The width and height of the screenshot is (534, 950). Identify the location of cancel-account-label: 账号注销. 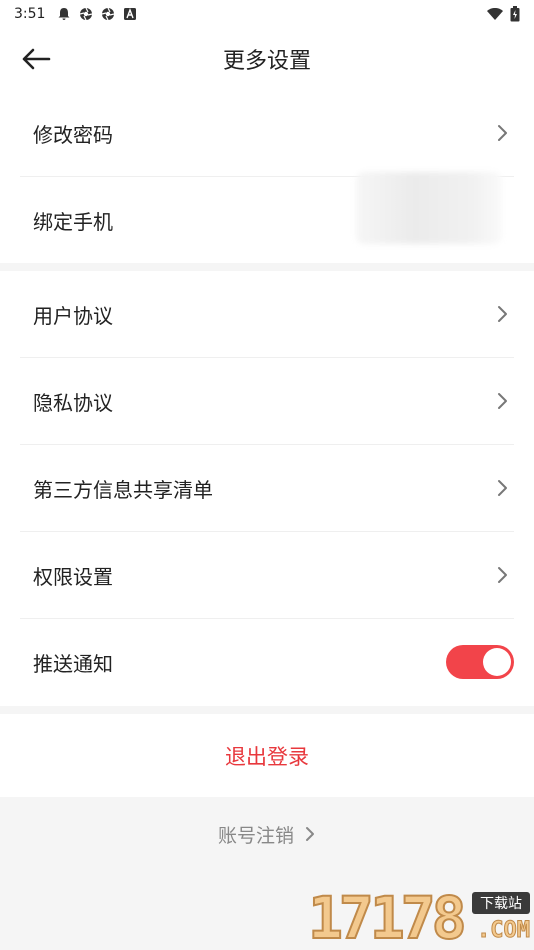
(255, 835).